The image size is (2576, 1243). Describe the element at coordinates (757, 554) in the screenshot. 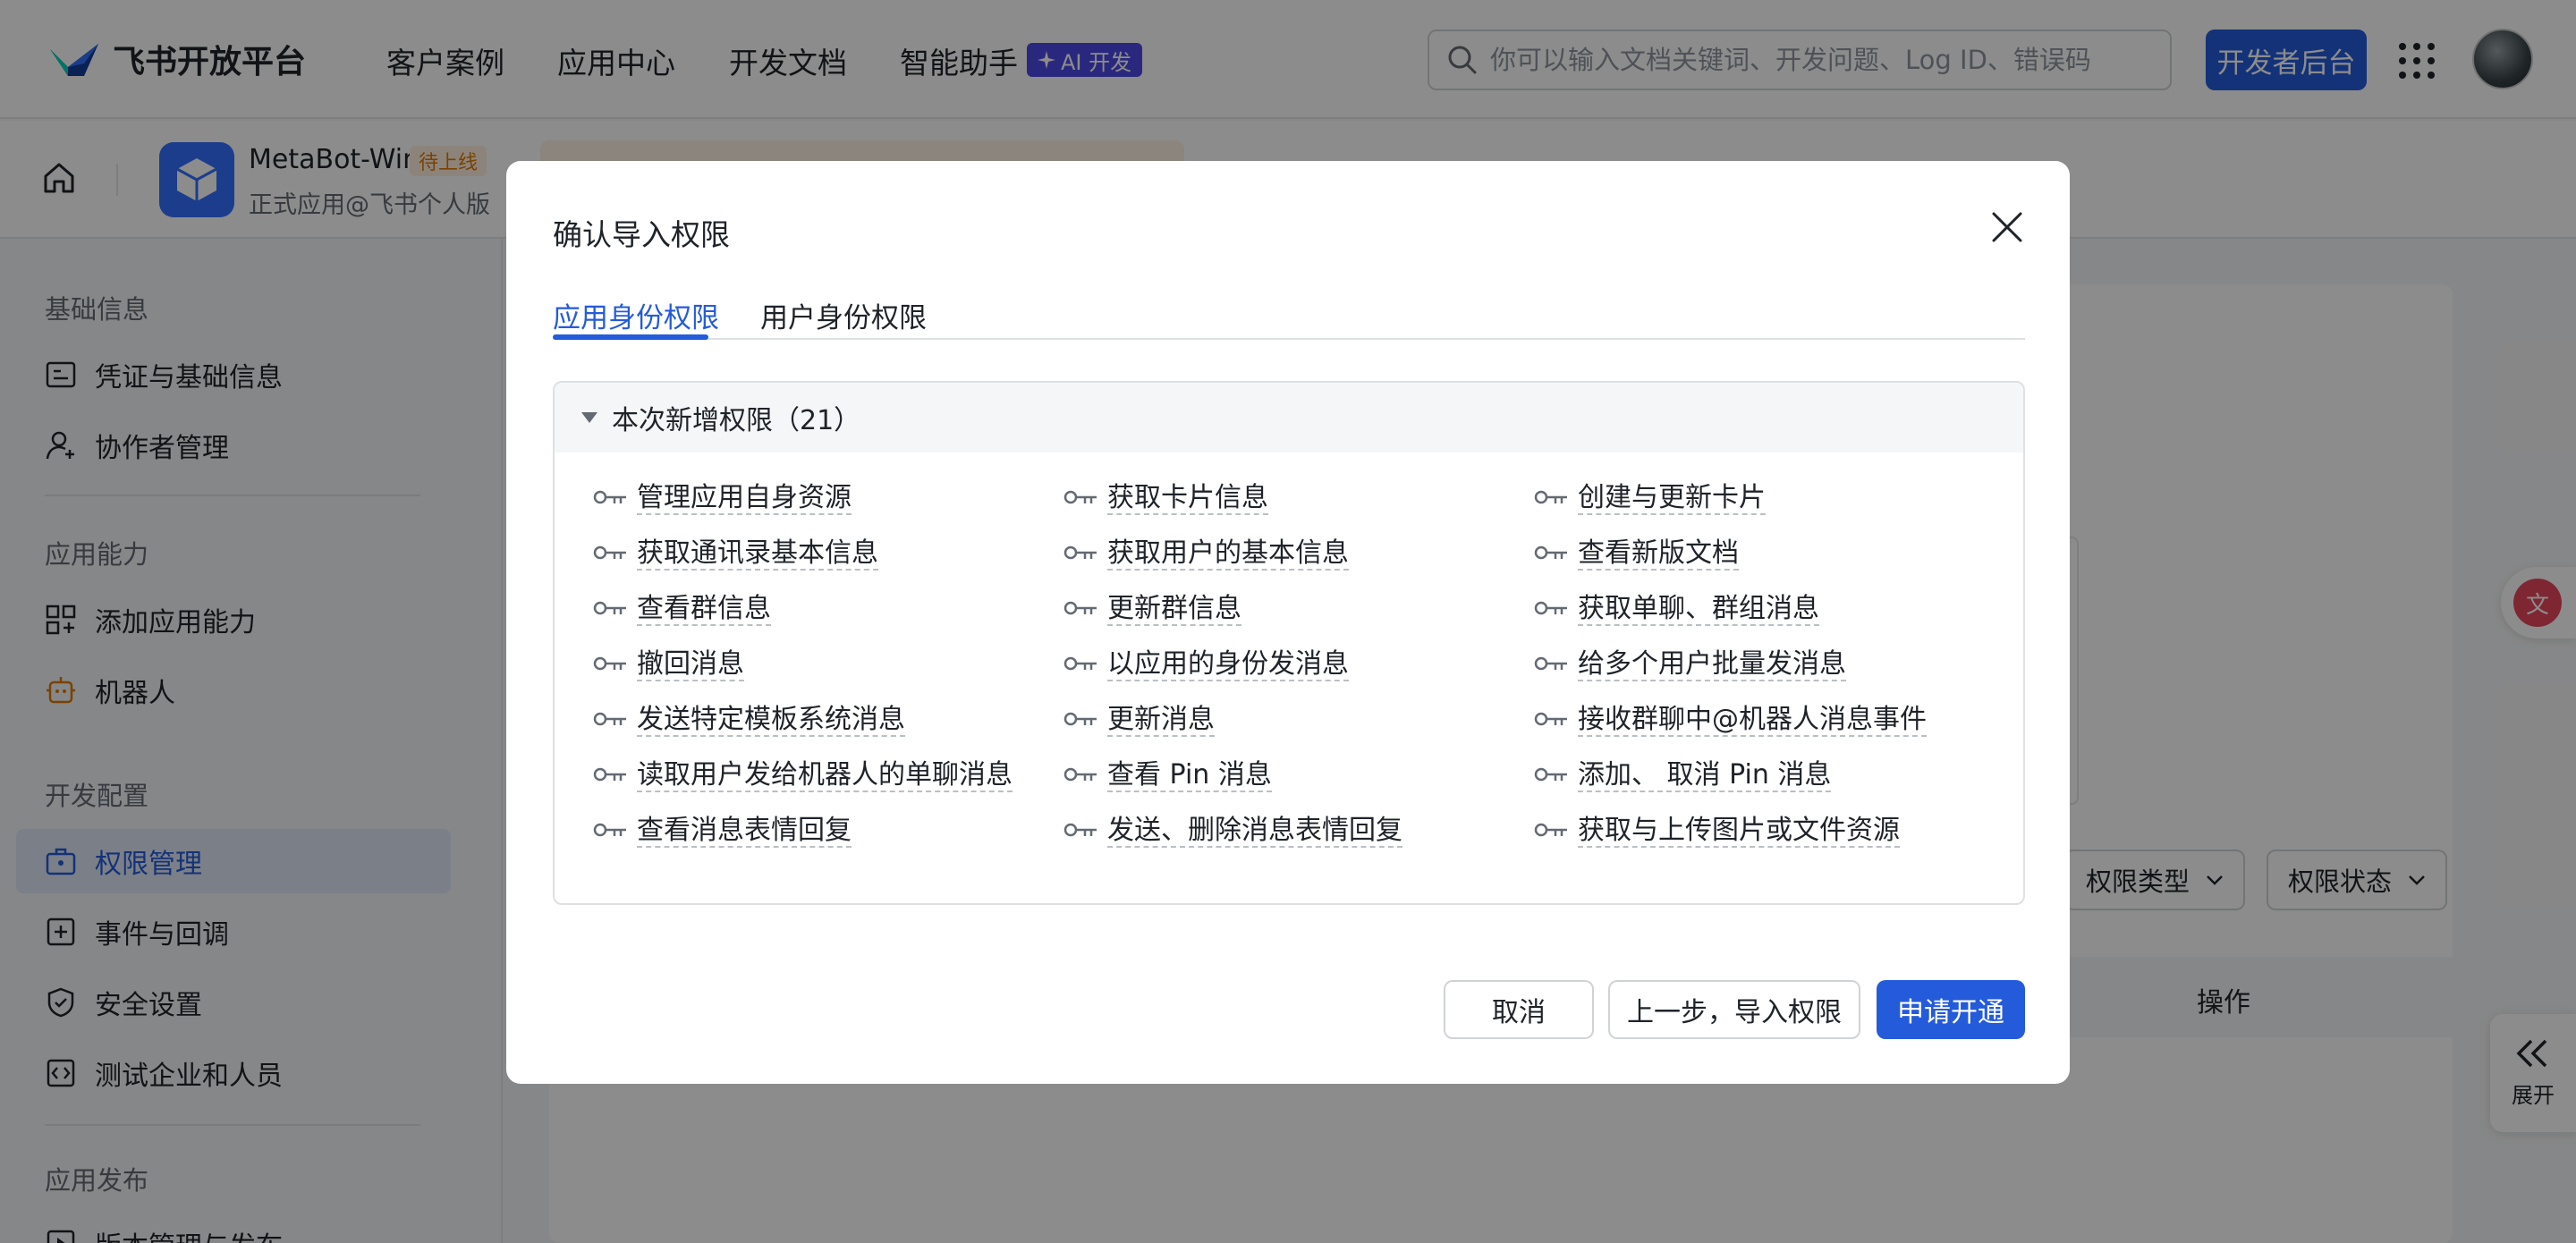

I see `permission-label: 获取通讯录基本信息` at that location.